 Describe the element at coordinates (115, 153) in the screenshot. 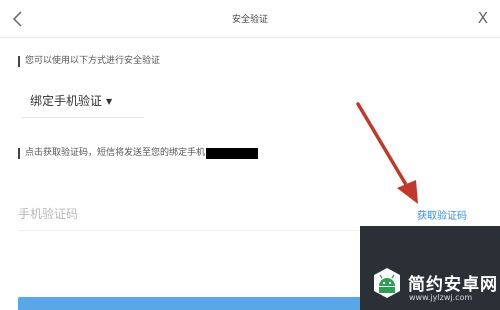

I see `sms-hint-text: 点击获取验证码，短信将发送至您的绑定手机` at that location.